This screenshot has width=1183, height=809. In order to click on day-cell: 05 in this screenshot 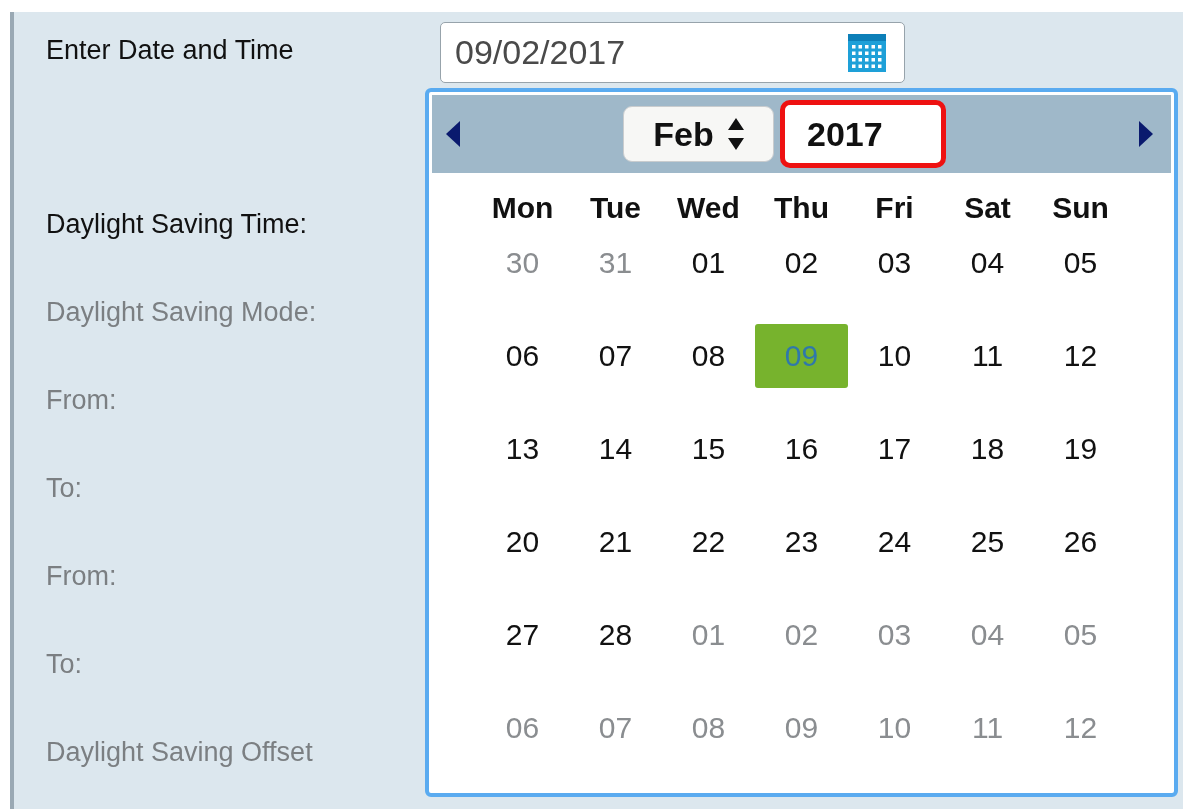, I will do `click(1080, 263)`.